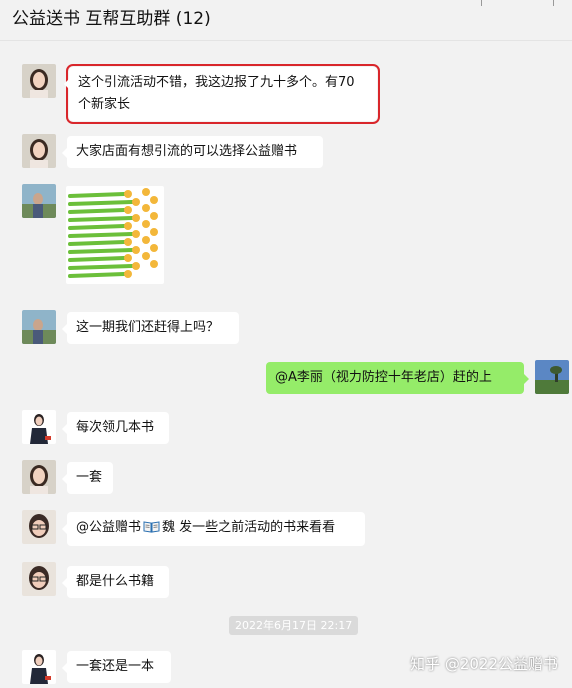 The width and height of the screenshot is (572, 688). What do you see at coordinates (111, 16) in the screenshot?
I see `chat-title: 公益送书 互帮互助群 (12)` at bounding box center [111, 16].